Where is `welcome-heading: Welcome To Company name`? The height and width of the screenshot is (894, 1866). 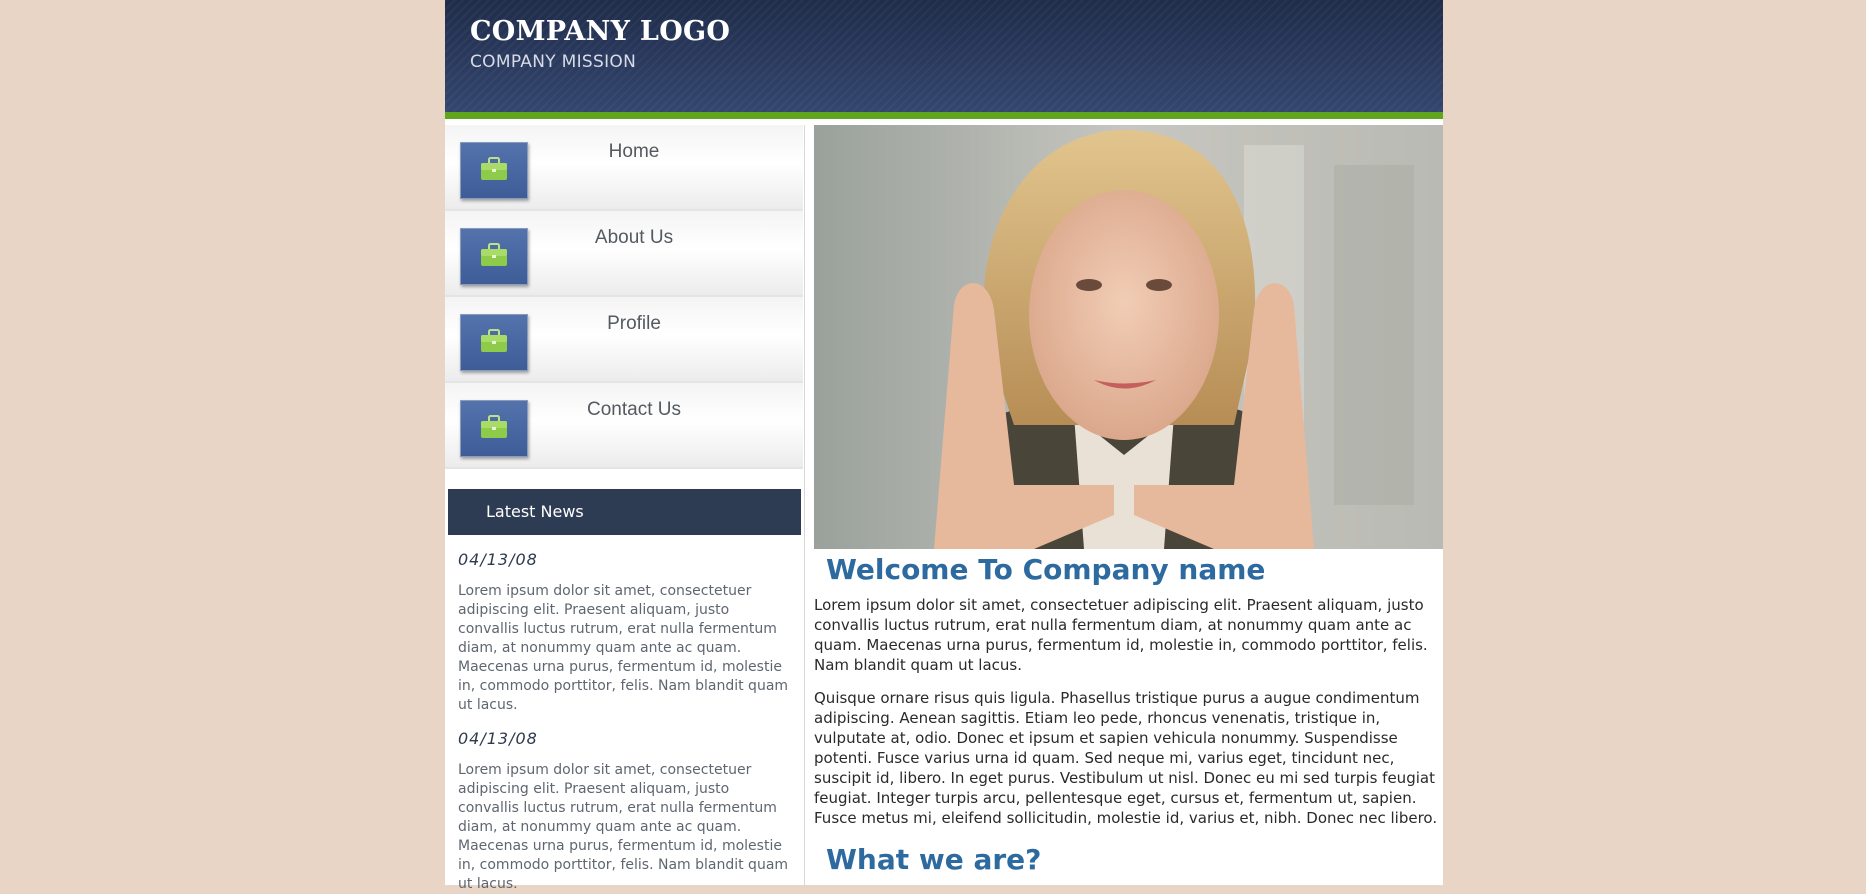 welcome-heading: Welcome To Company name is located at coordinates (1046, 569).